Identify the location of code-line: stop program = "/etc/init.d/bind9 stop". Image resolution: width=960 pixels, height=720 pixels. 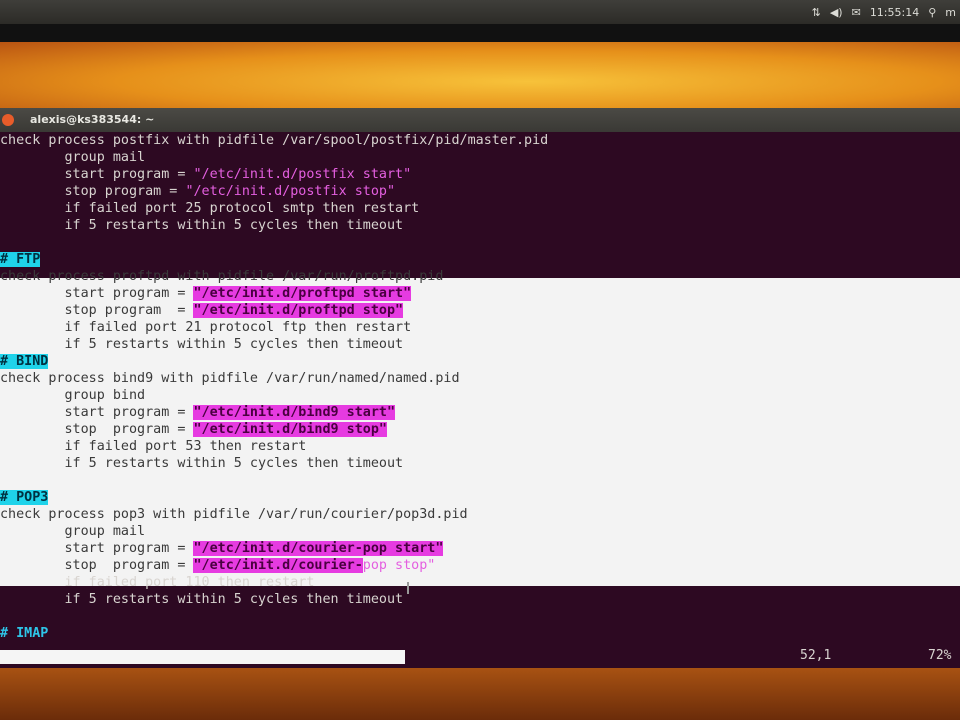
(193, 429).